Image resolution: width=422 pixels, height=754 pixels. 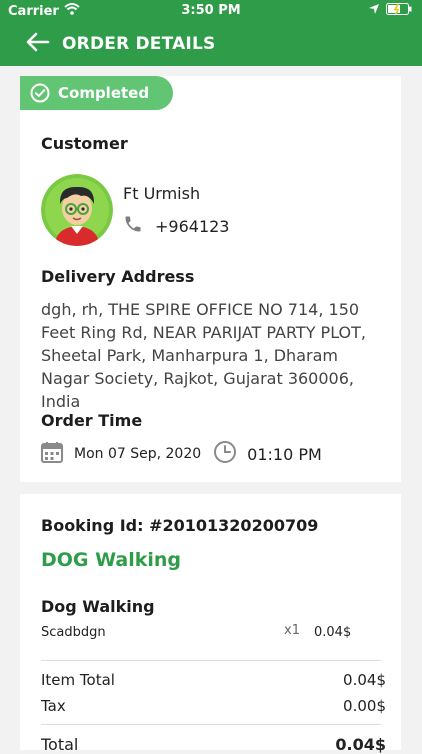 I want to click on status-bar: Carrier 3:50 PM, so click(x=211, y=11).